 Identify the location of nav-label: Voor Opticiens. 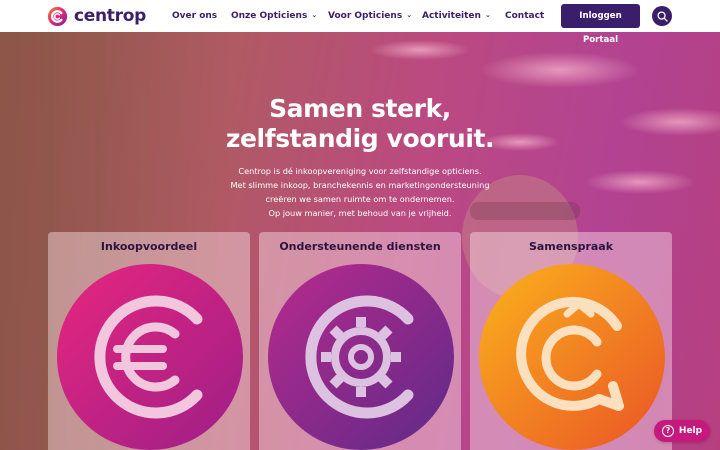
(365, 16).